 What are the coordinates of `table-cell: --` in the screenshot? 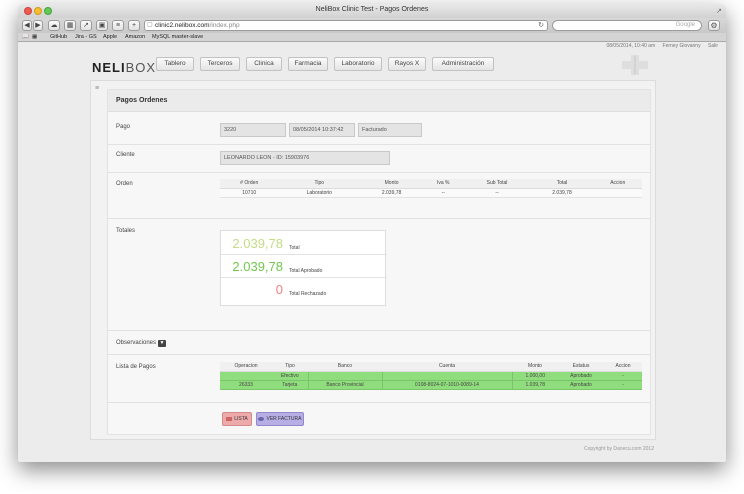 It's located at (443, 193).